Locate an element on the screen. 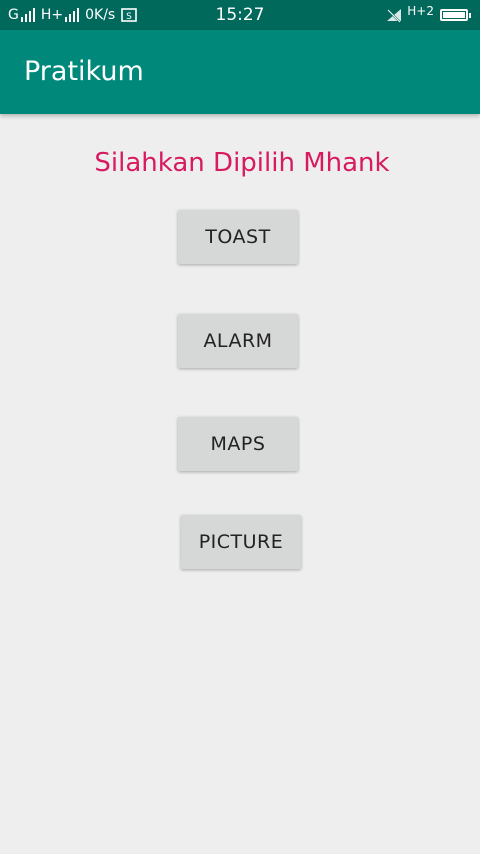 The image size is (480, 854). status-right-group: H+2 is located at coordinates (428, 14).